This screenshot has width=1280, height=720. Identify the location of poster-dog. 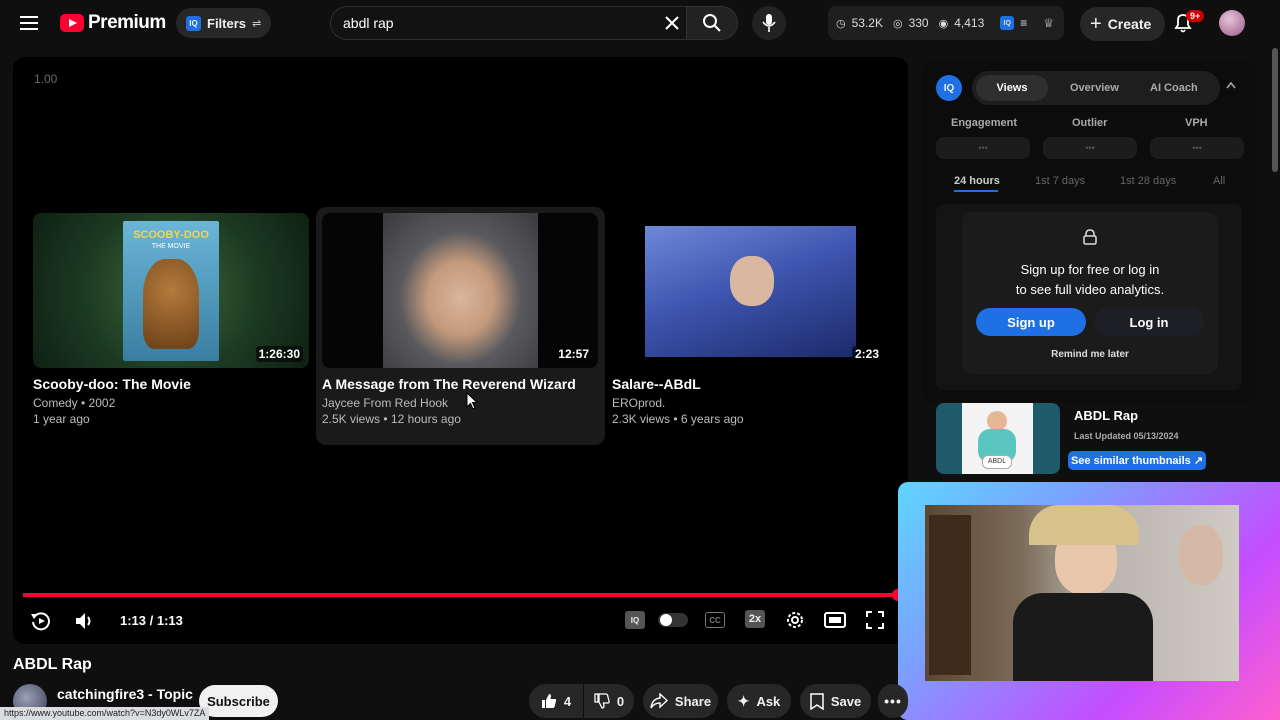
(171, 304).